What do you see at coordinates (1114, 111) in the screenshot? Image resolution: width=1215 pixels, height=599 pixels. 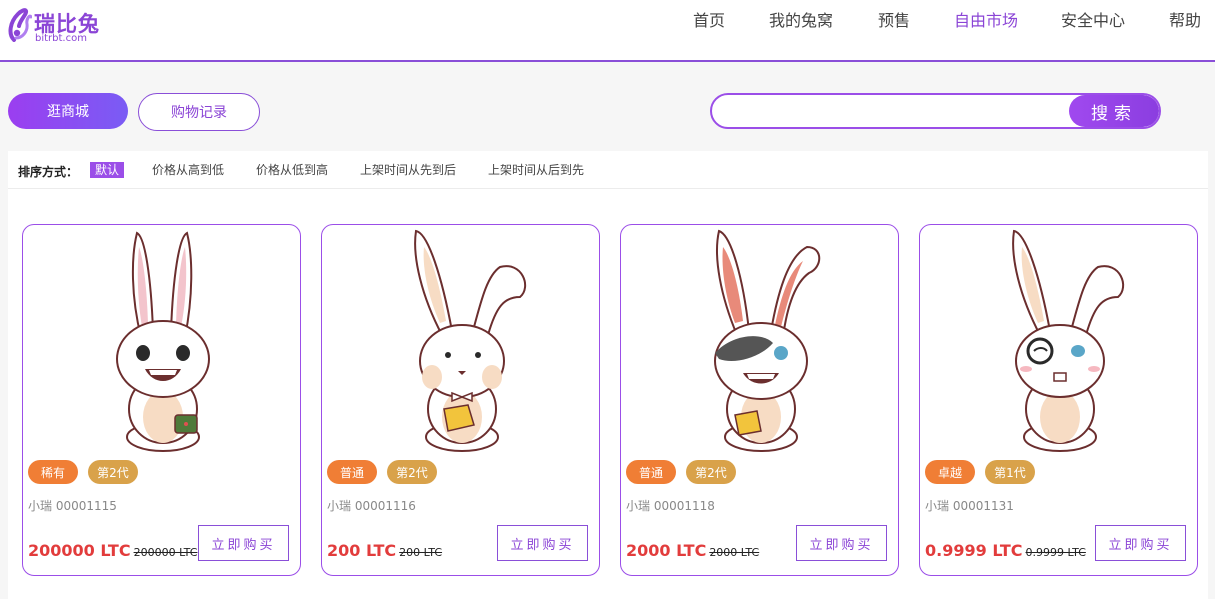 I see `search-button: 搜索` at bounding box center [1114, 111].